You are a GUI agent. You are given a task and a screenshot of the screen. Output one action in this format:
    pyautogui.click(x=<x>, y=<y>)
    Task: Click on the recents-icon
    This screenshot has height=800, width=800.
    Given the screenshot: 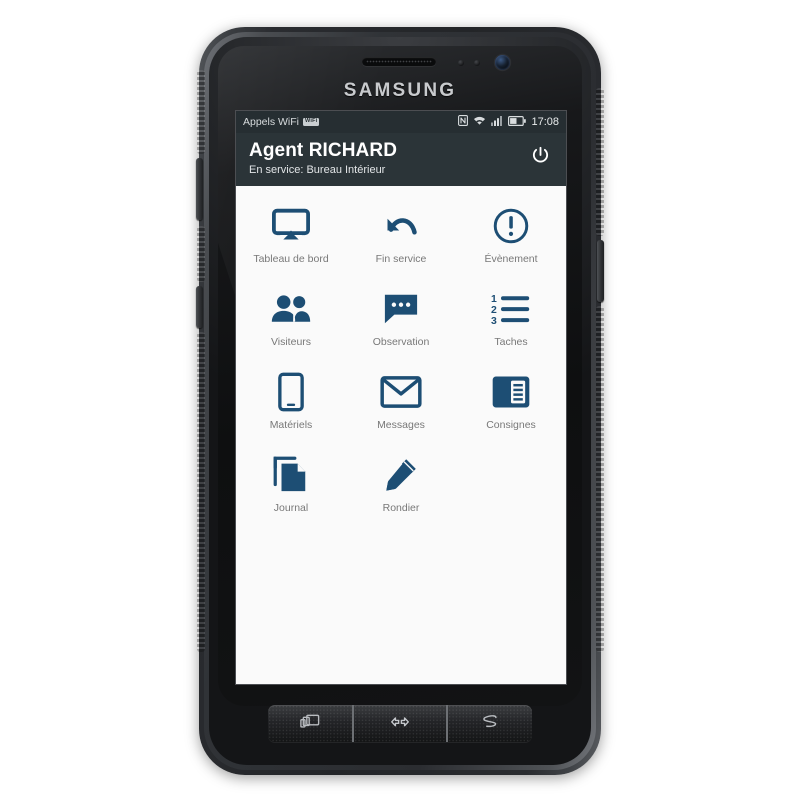 What is the action you would take?
    pyautogui.click(x=310, y=724)
    